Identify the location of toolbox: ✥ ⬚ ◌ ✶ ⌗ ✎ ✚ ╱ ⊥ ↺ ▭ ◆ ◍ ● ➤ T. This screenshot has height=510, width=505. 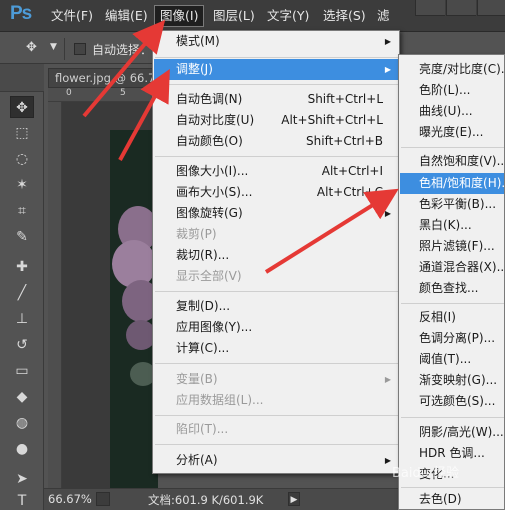
(22, 287).